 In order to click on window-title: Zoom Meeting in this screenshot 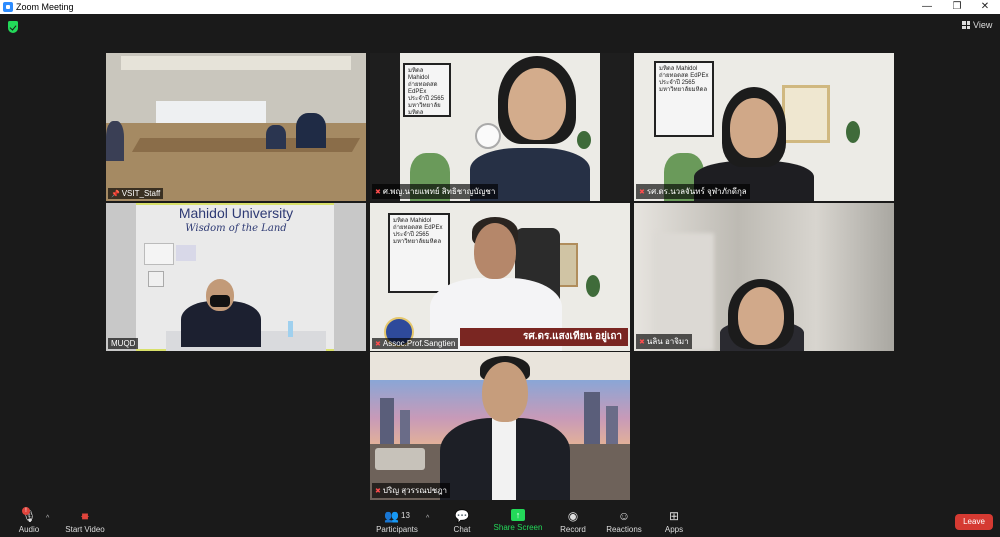, I will do `click(45, 7)`.